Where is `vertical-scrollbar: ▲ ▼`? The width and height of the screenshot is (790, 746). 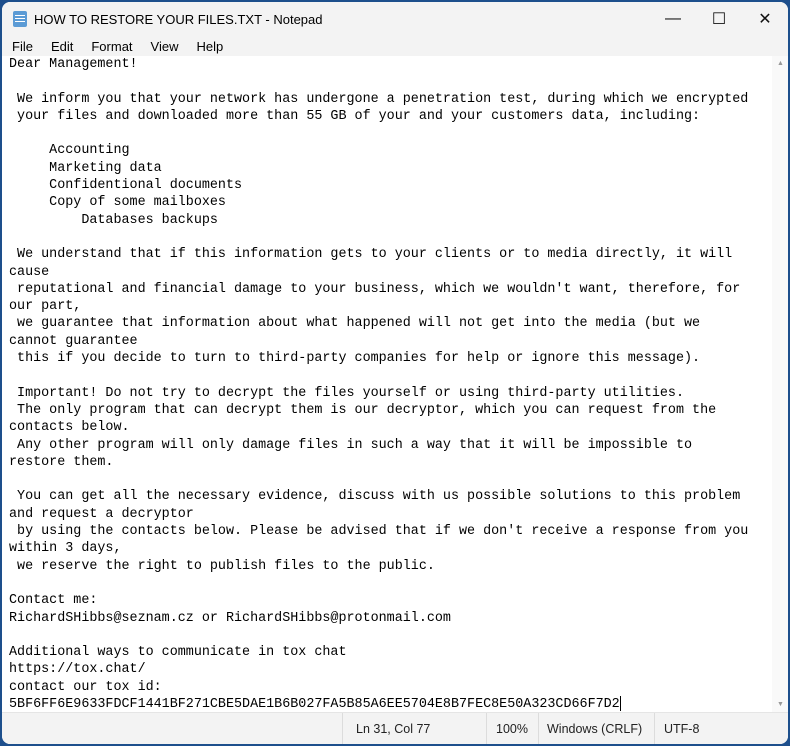 vertical-scrollbar: ▲ ▼ is located at coordinates (780, 384).